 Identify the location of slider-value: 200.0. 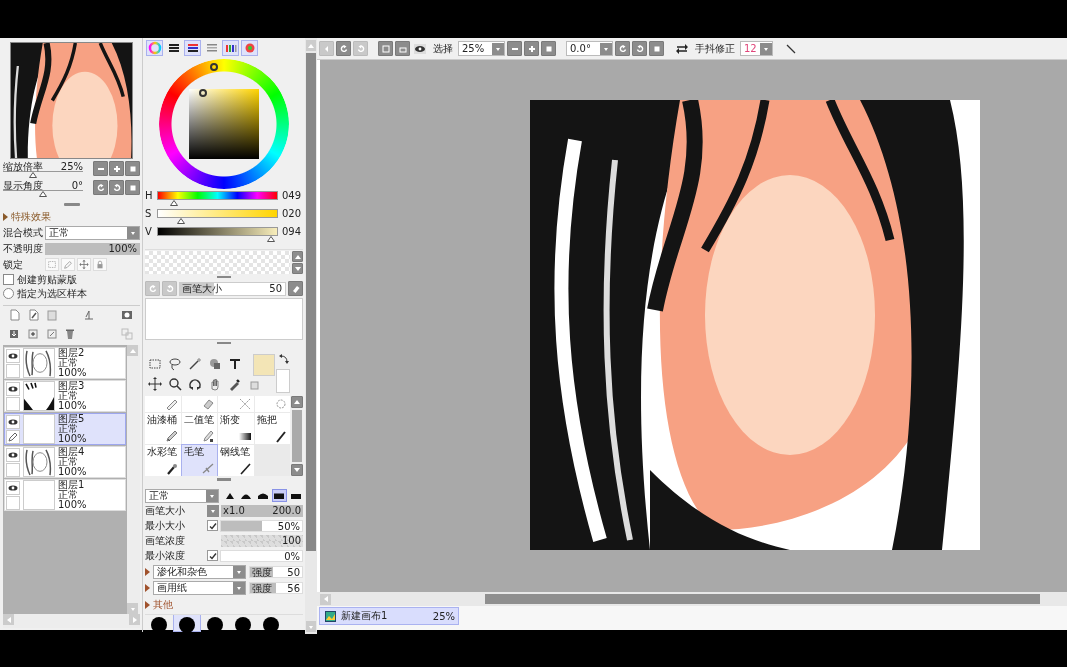
(286, 510).